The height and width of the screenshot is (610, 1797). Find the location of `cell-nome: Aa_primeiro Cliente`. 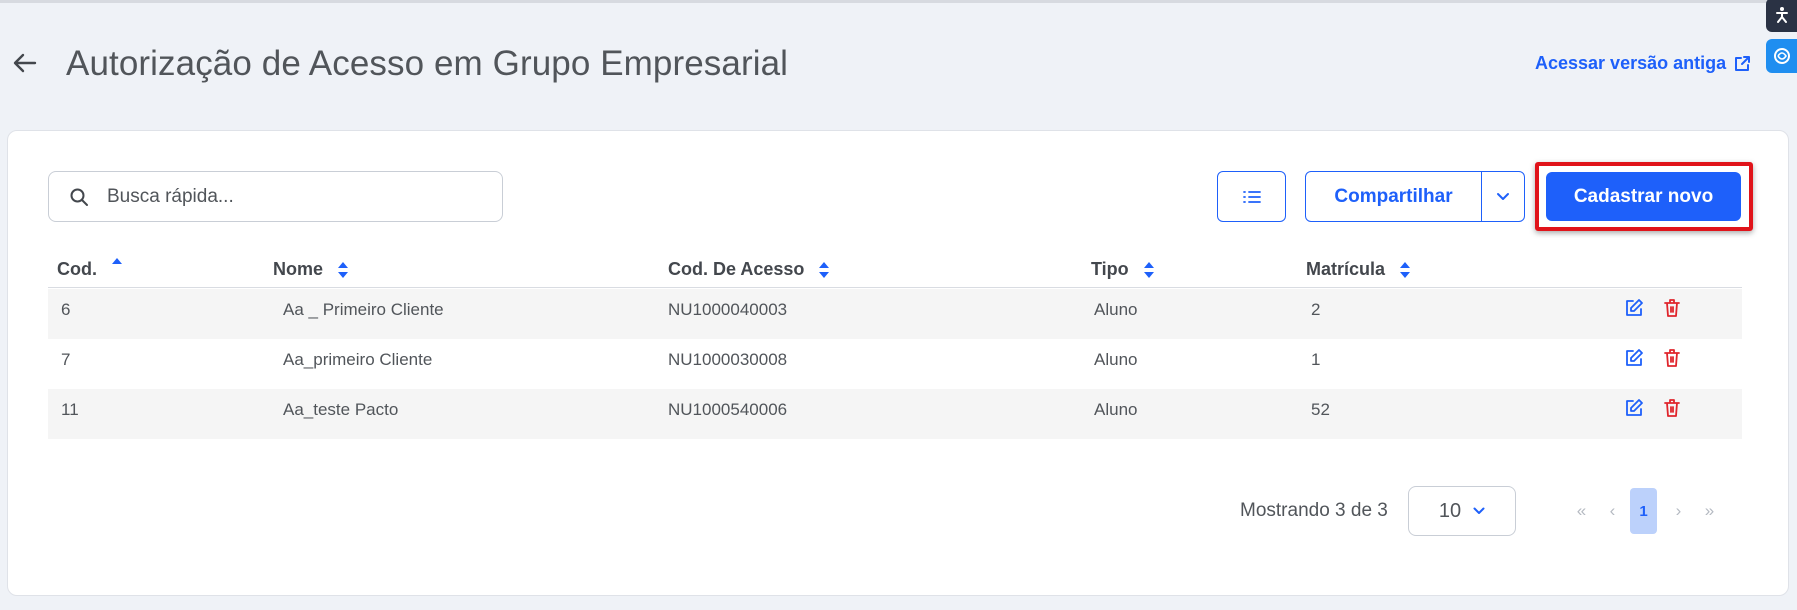

cell-nome: Aa_primeiro Cliente is located at coordinates (358, 359).